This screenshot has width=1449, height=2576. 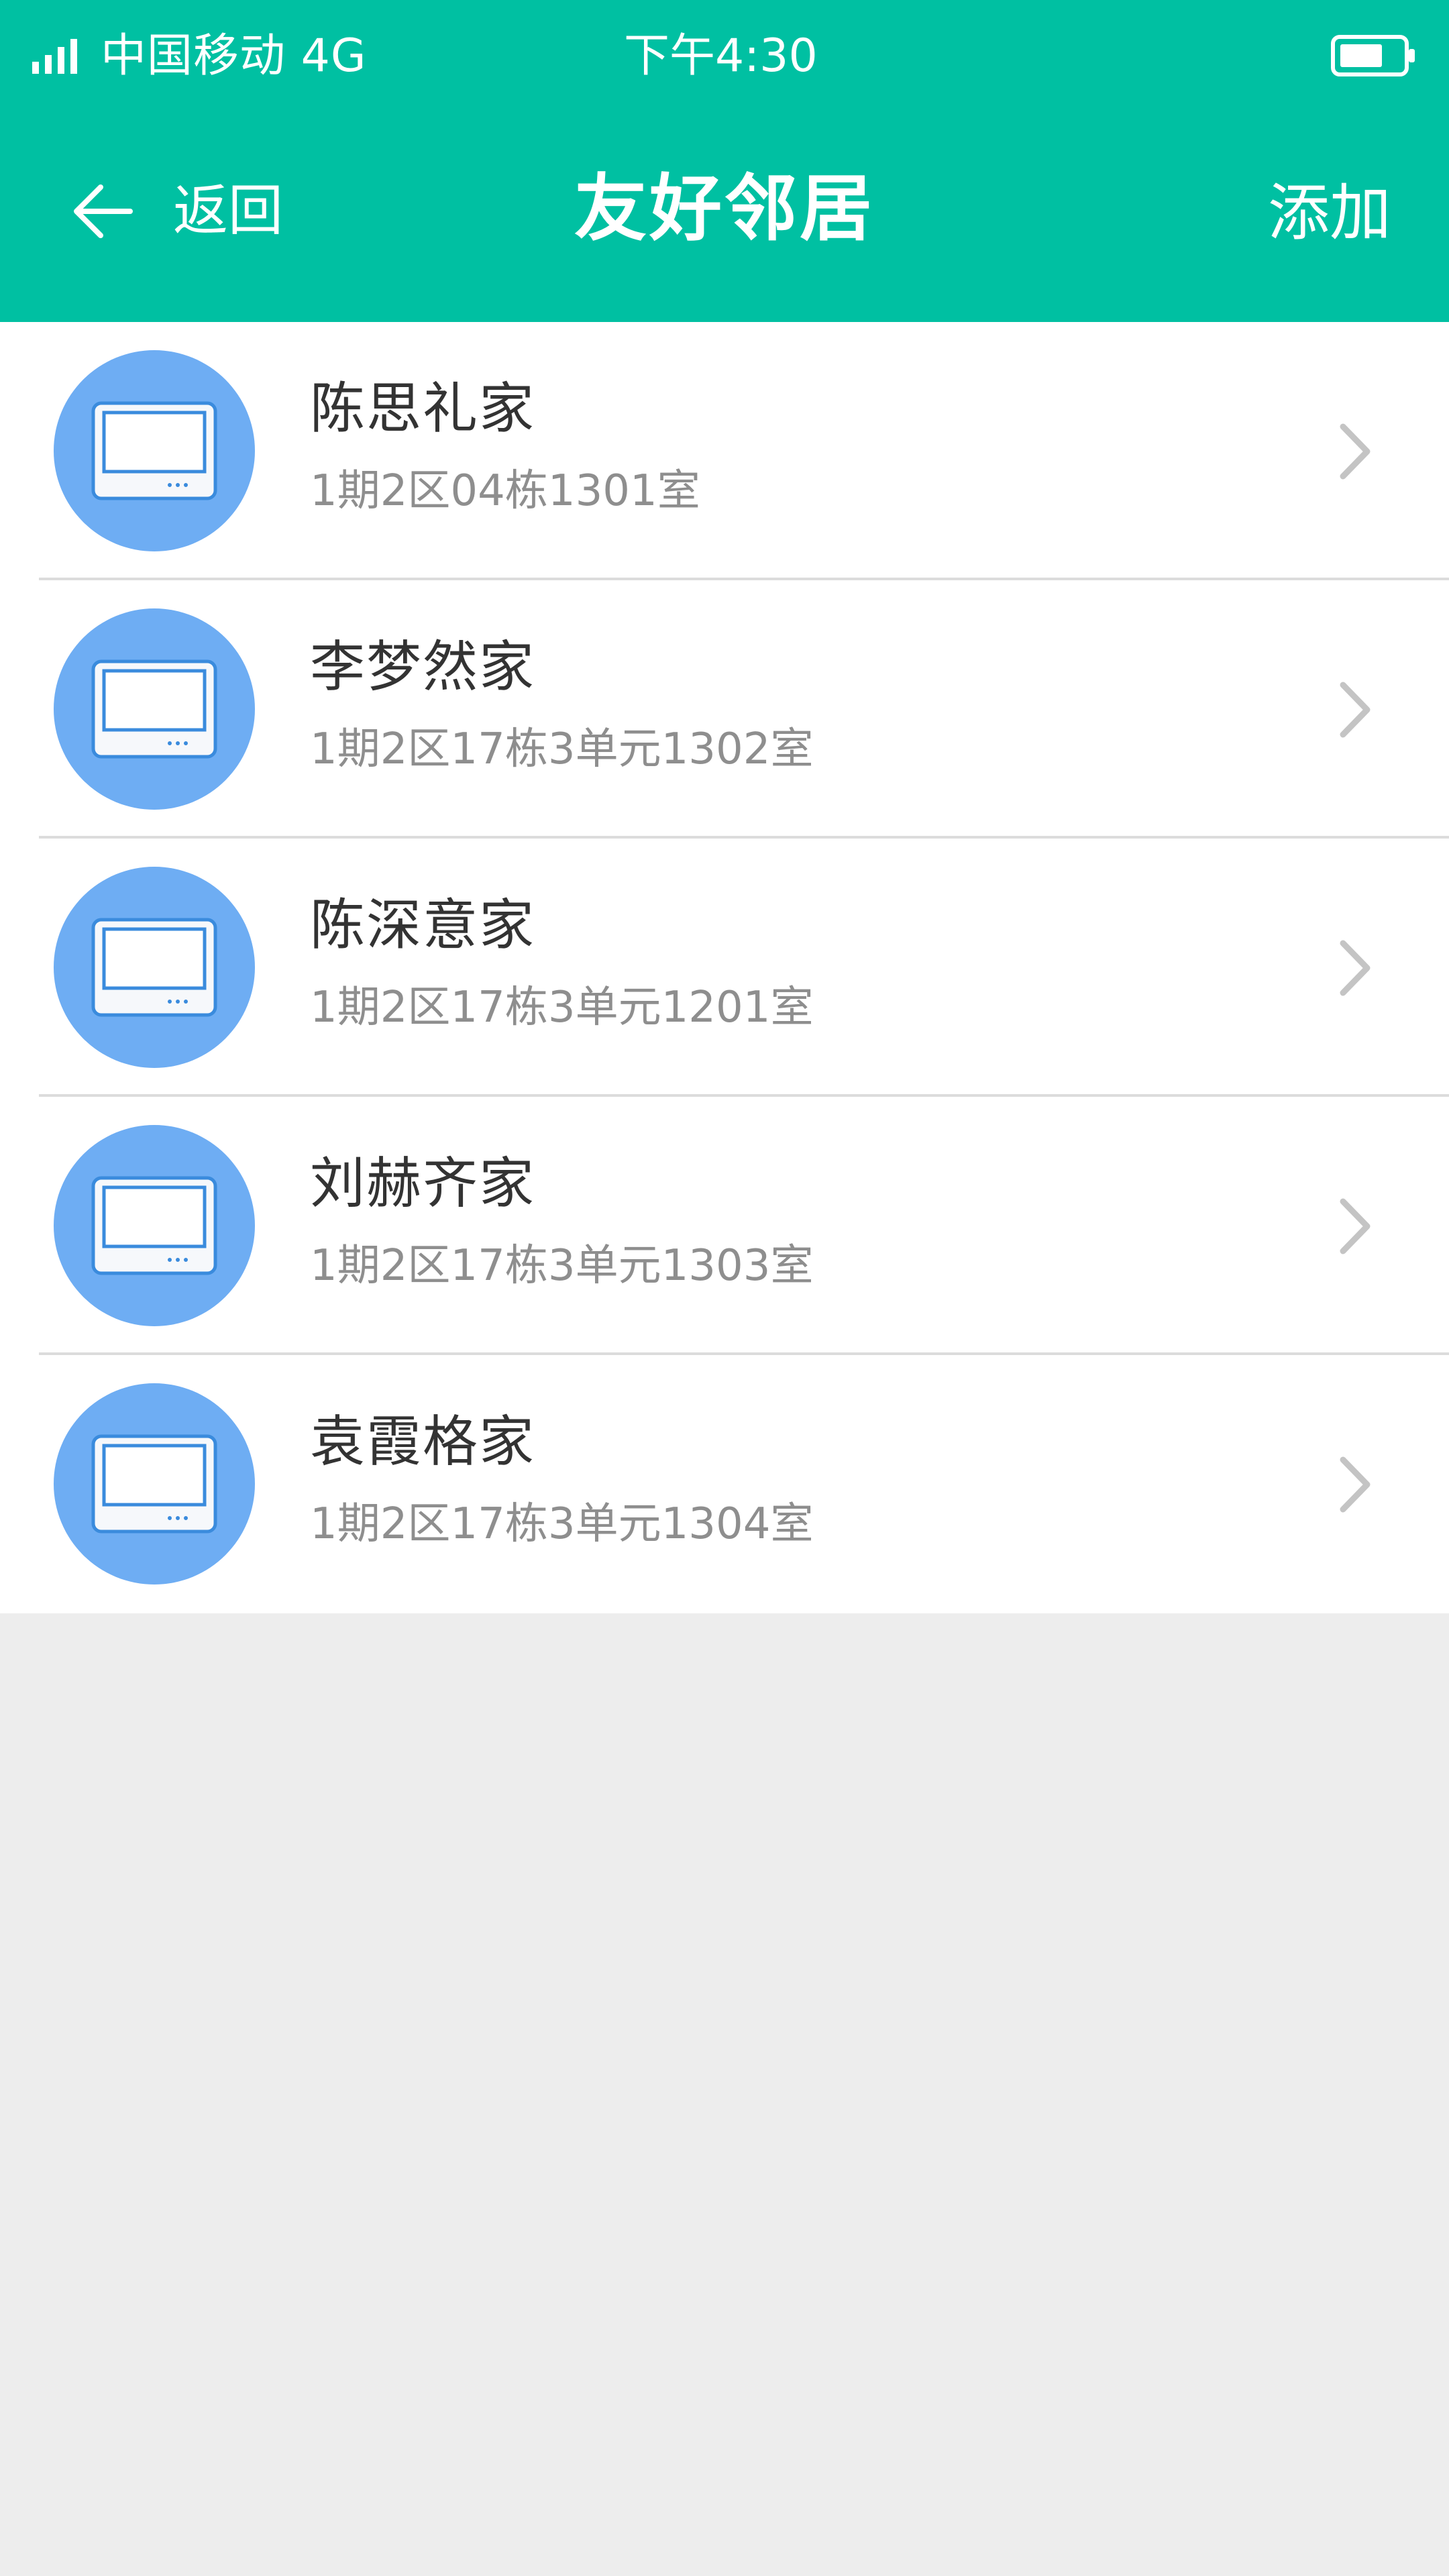 What do you see at coordinates (423, 1442) in the screenshot?
I see `neighbor-name: 袁霞格家` at bounding box center [423, 1442].